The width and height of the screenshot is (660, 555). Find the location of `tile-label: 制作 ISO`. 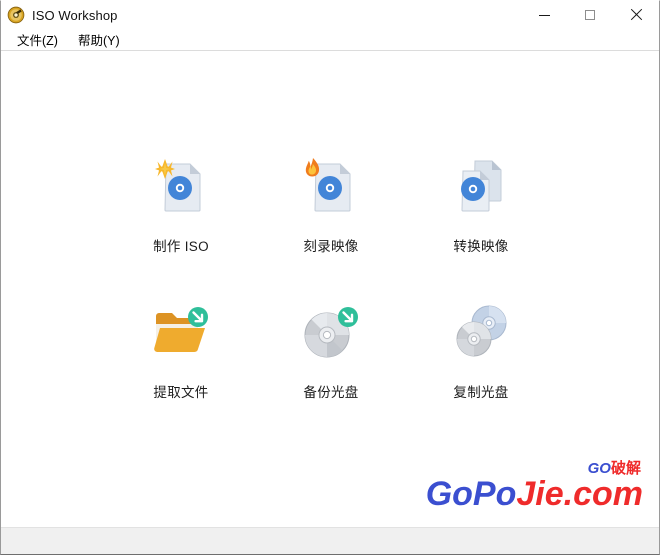

tile-label: 制作 ISO is located at coordinates (181, 246).